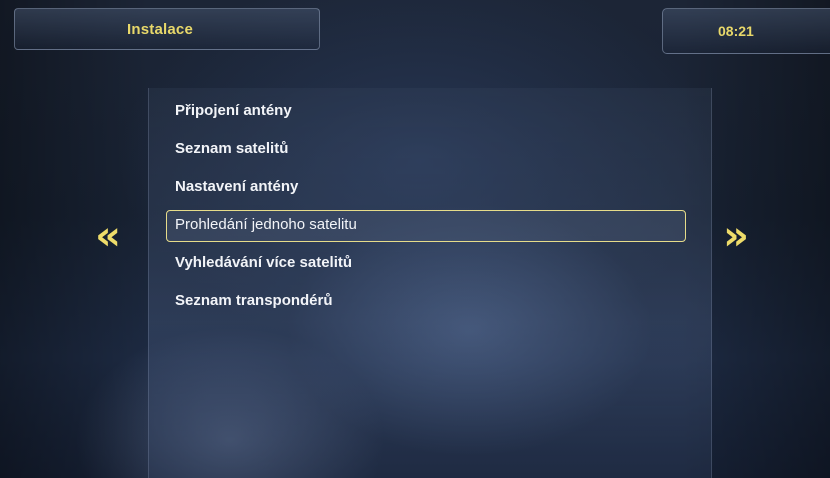  What do you see at coordinates (736, 31) in the screenshot?
I see `clock-time: 08:21` at bounding box center [736, 31].